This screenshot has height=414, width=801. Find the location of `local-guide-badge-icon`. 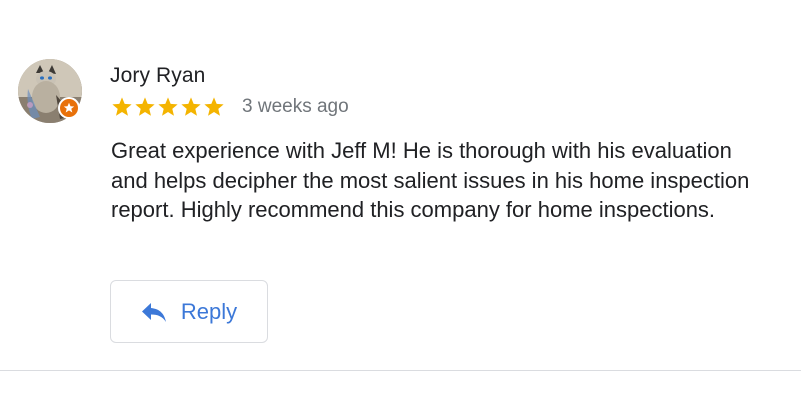

local-guide-badge-icon is located at coordinates (69, 108).